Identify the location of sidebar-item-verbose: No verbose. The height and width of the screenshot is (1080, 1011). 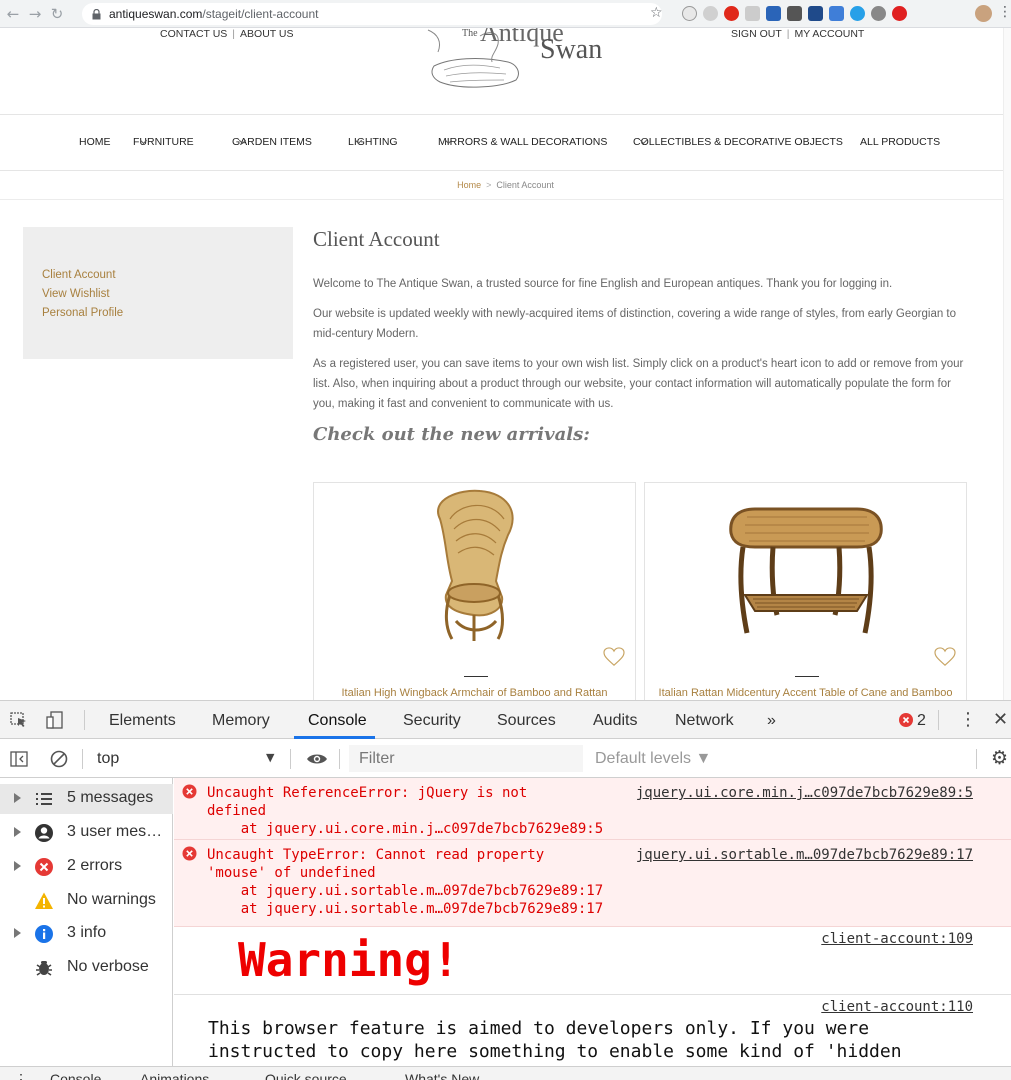
(86, 968).